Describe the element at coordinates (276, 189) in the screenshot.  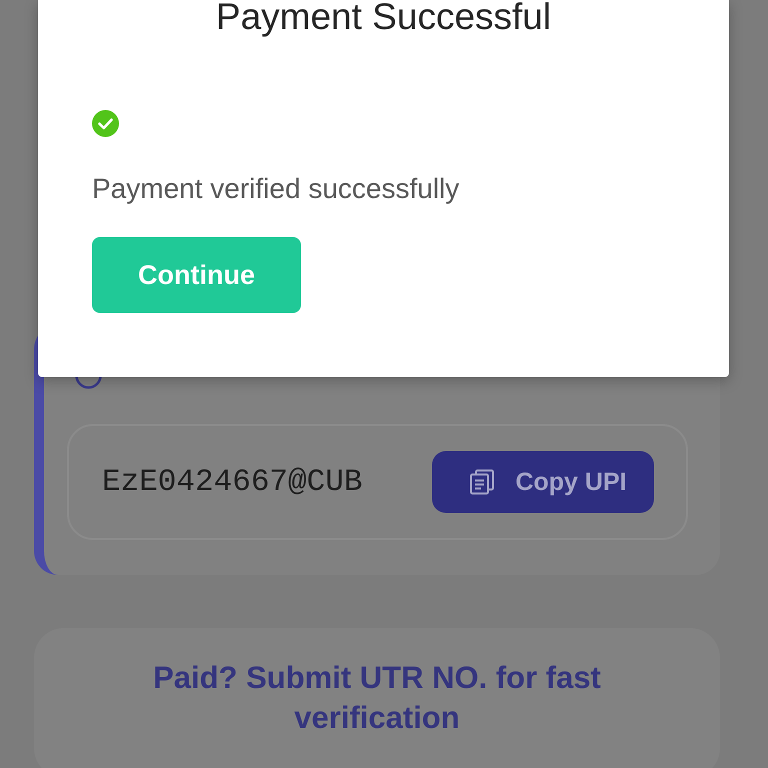
I see `dialog-message: Payment verified successfully` at that location.